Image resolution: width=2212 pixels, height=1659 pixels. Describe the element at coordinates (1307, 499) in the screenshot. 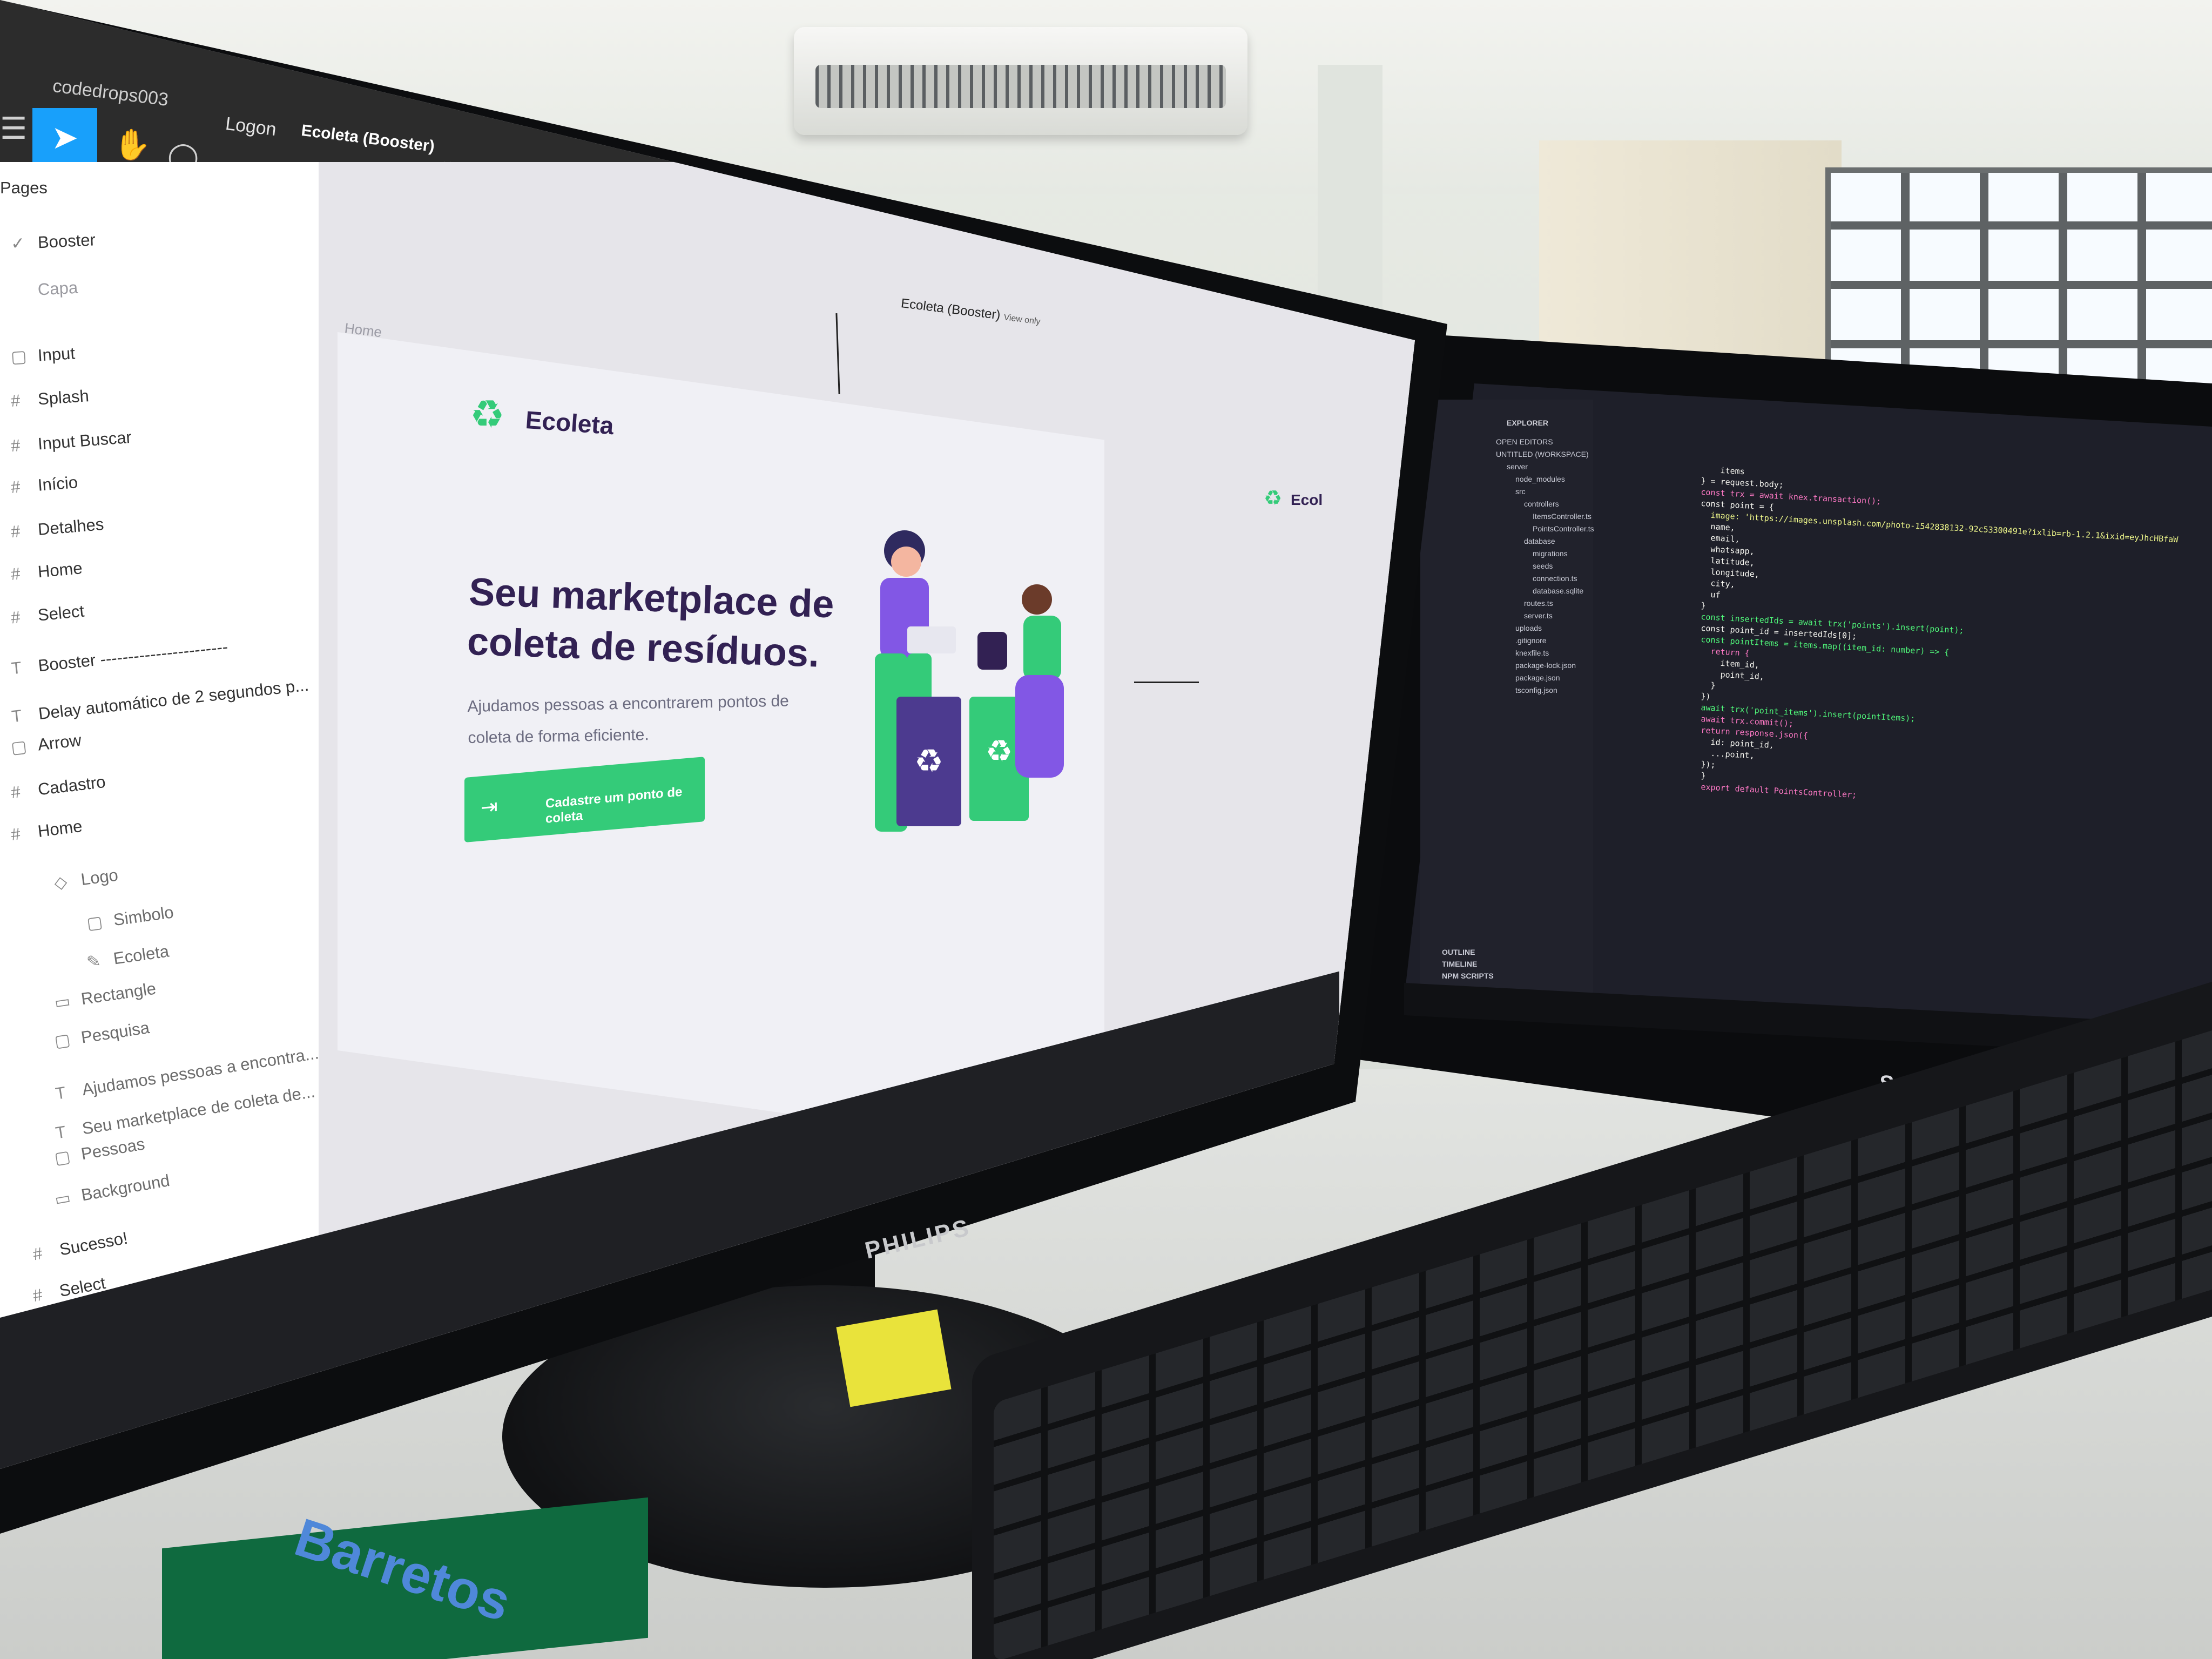

I see `mini-logo-text: Ecol` at that location.